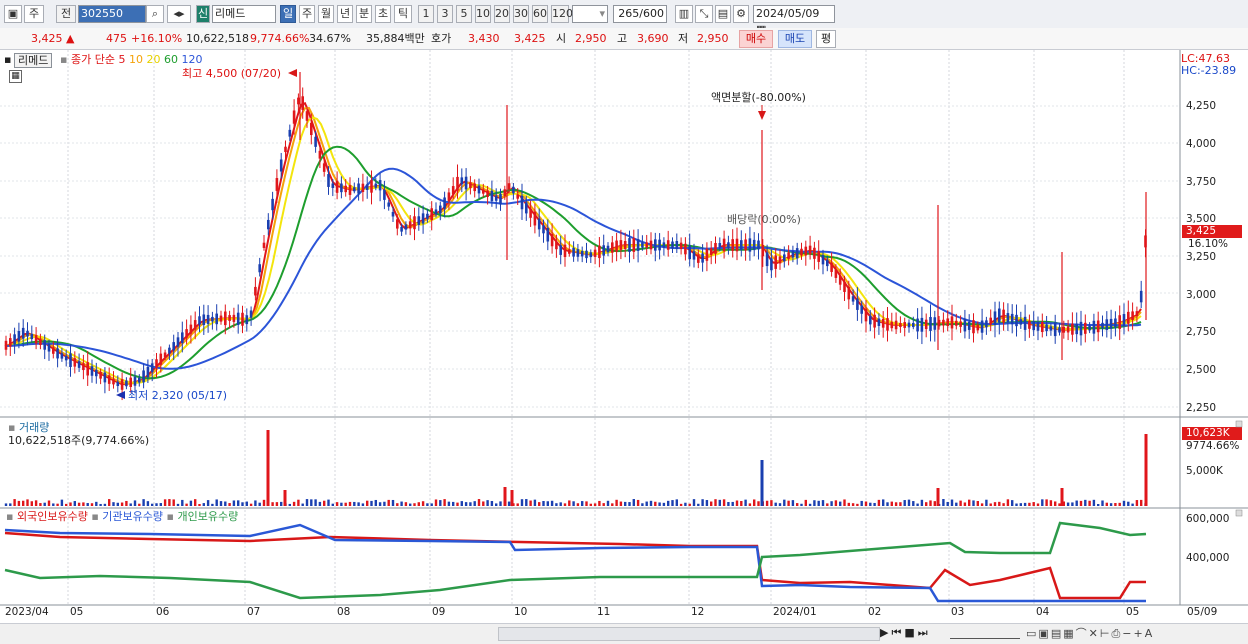 This screenshot has width=1248, height=644. I want to click on stop-icon: ■, so click(910, 632).